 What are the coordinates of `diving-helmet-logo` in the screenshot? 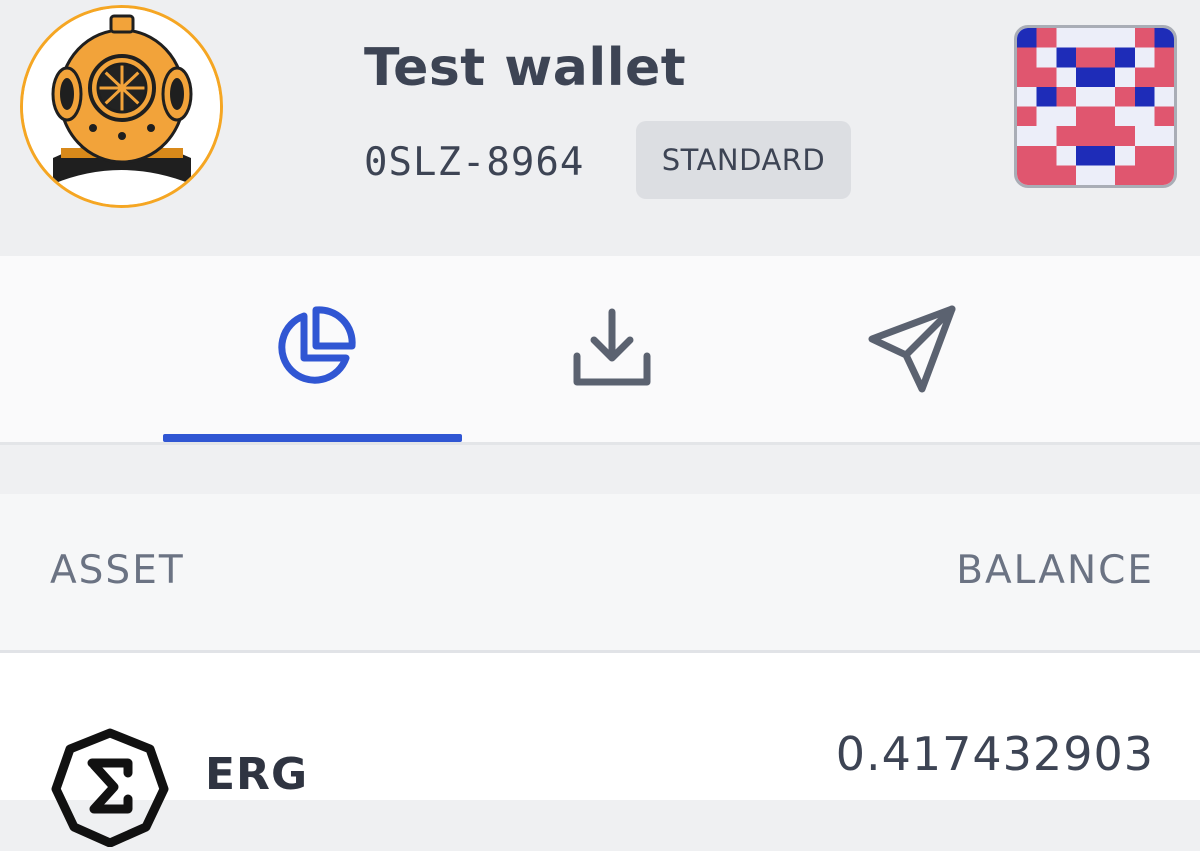 It's located at (121, 106).